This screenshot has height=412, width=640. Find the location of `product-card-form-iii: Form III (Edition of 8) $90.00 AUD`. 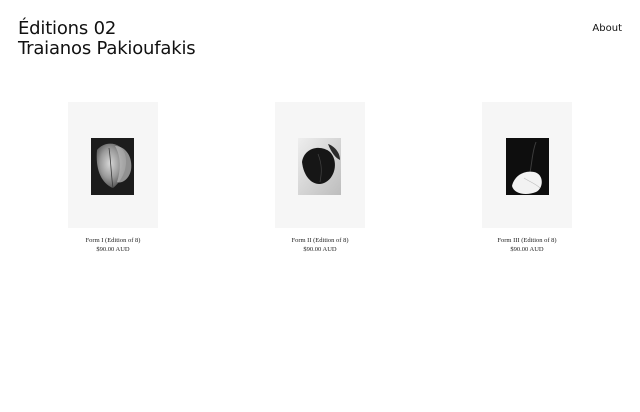

product-card-form-iii: Form III (Edition of 8) $90.00 AUD is located at coordinates (527, 178).